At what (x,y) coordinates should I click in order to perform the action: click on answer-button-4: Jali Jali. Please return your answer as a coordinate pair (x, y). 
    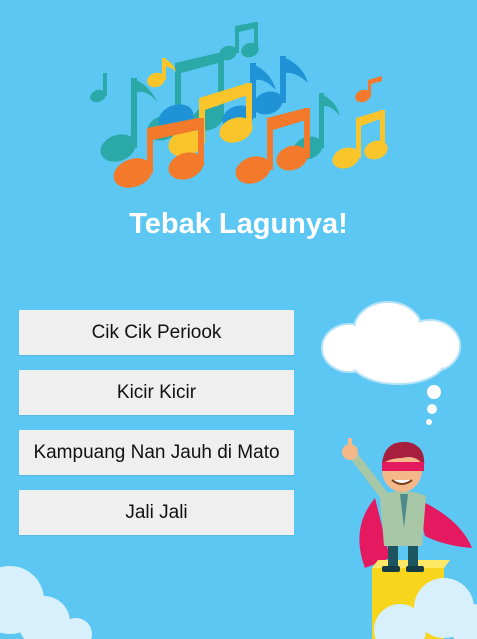
    Looking at the image, I should click on (156, 512).